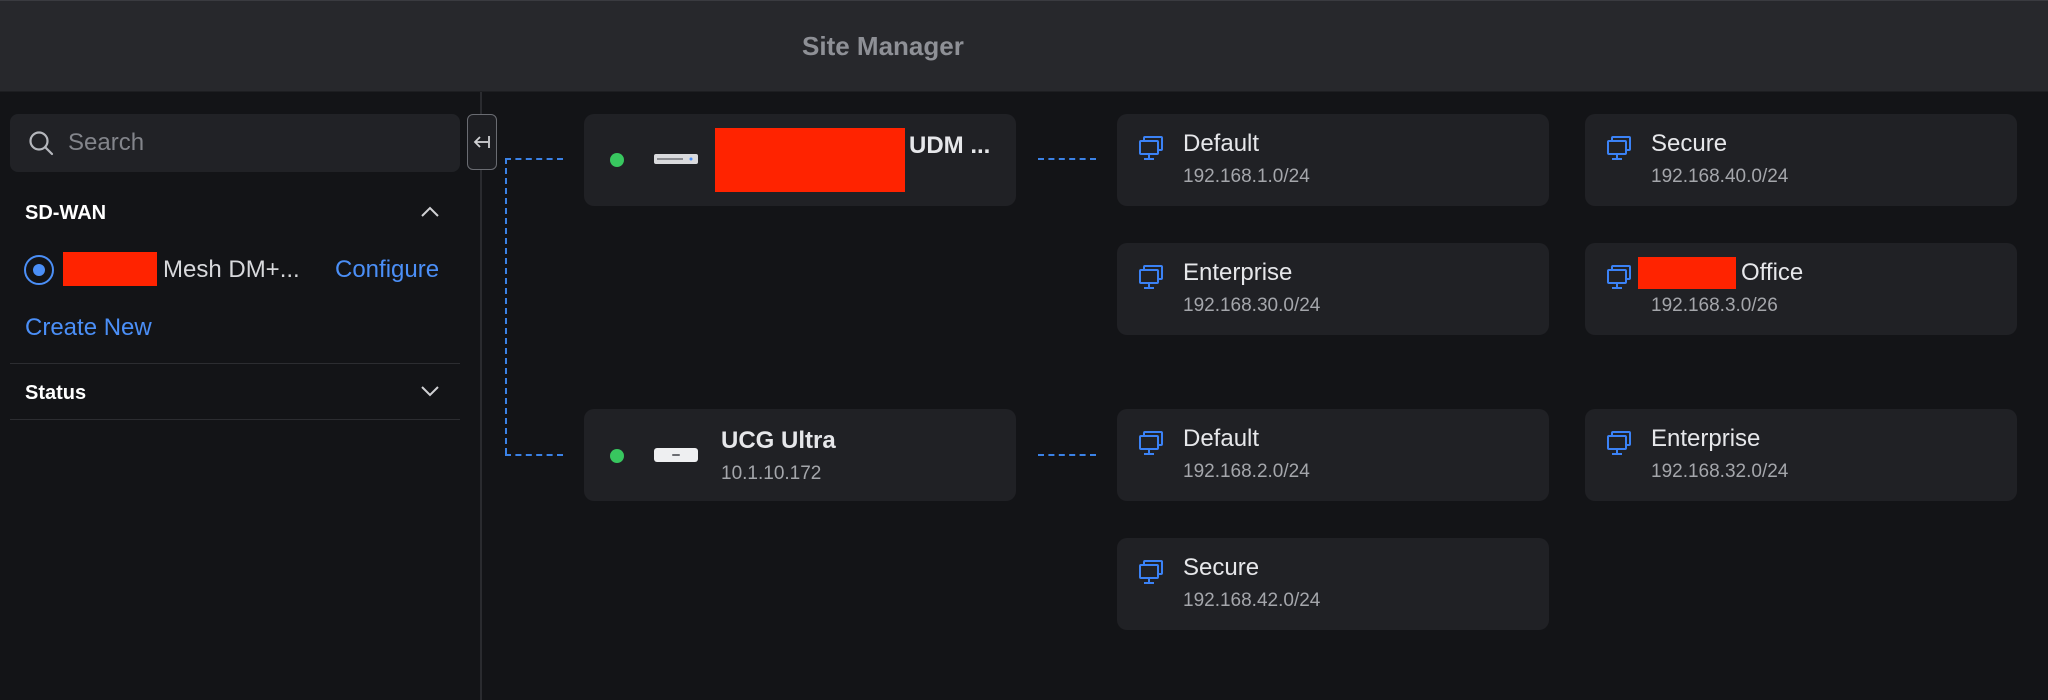  I want to click on collapse-panel-icon, so click(481, 142).